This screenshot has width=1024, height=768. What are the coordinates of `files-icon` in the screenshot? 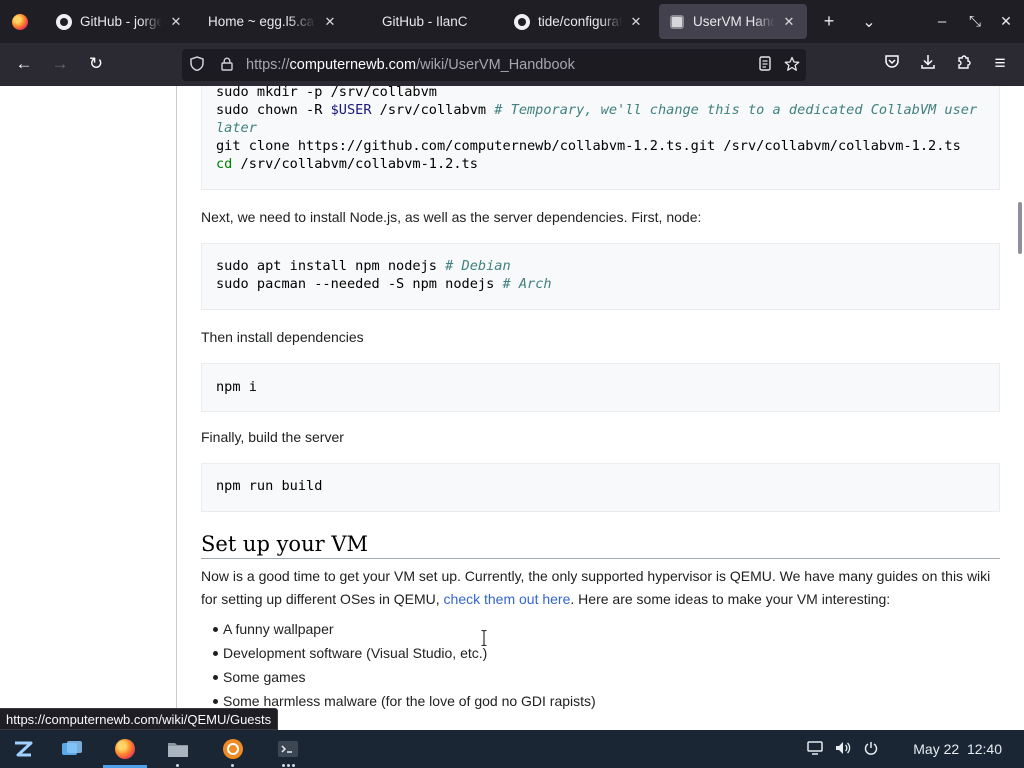 It's located at (178, 749).